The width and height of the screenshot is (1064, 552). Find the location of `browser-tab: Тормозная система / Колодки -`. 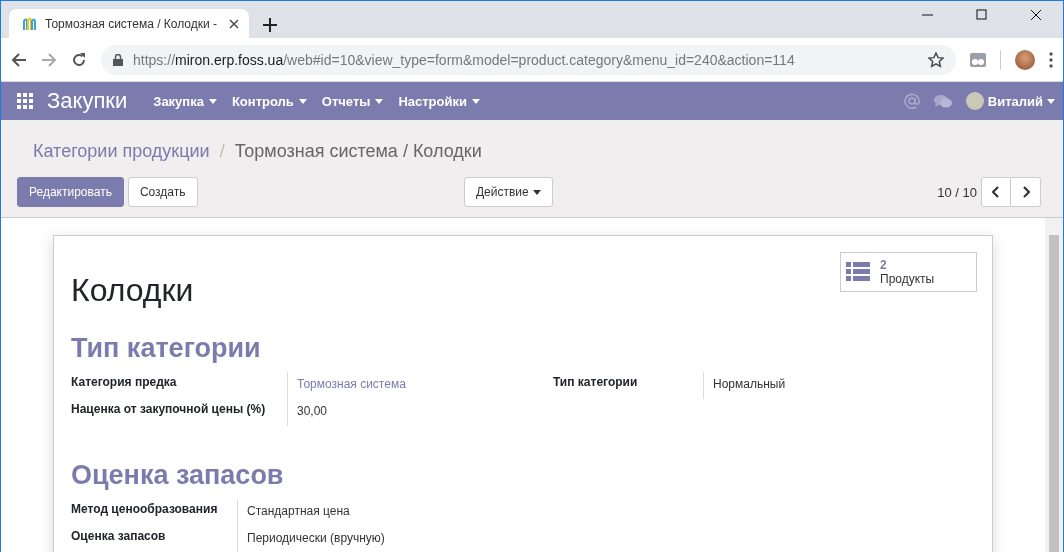

browser-tab: Тормозная система / Колодки - is located at coordinates (129, 23).